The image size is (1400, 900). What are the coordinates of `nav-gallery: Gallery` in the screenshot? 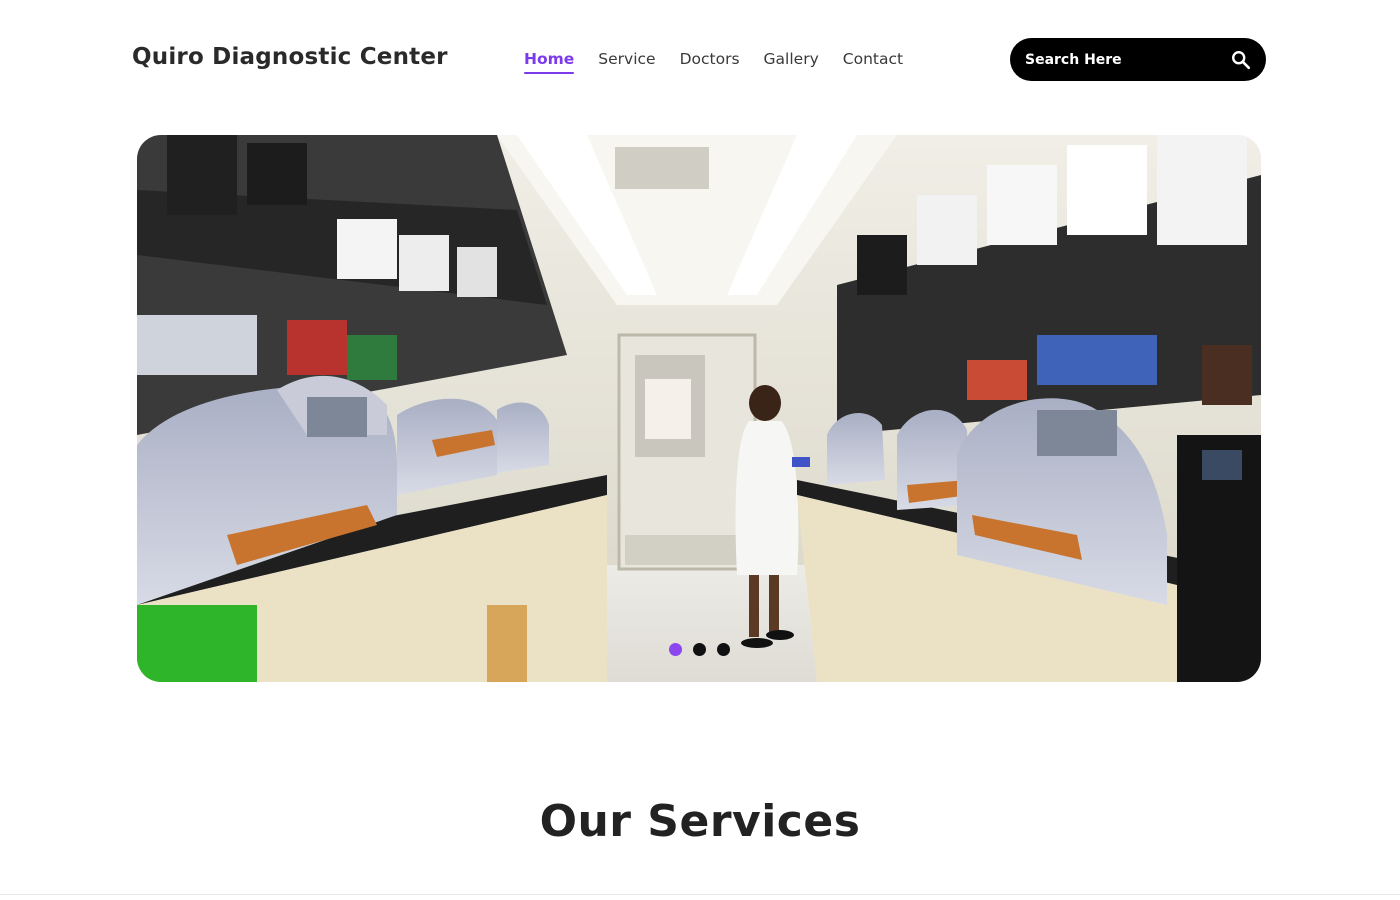 It's located at (791, 62).